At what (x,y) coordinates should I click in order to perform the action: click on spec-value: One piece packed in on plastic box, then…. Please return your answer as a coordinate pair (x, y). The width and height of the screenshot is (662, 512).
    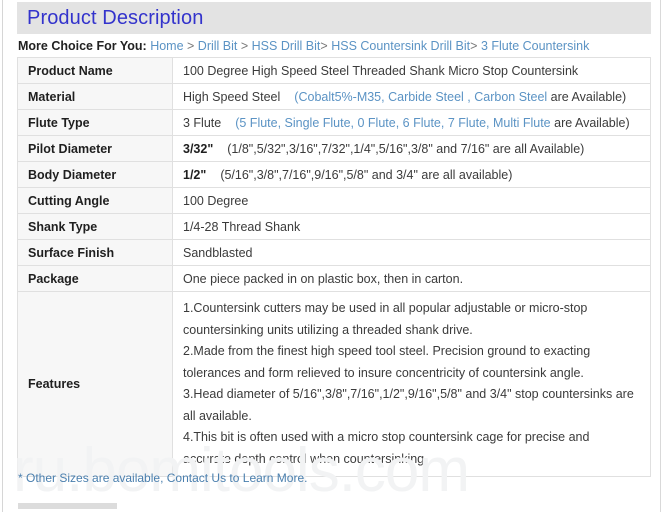
    Looking at the image, I should click on (411, 278).